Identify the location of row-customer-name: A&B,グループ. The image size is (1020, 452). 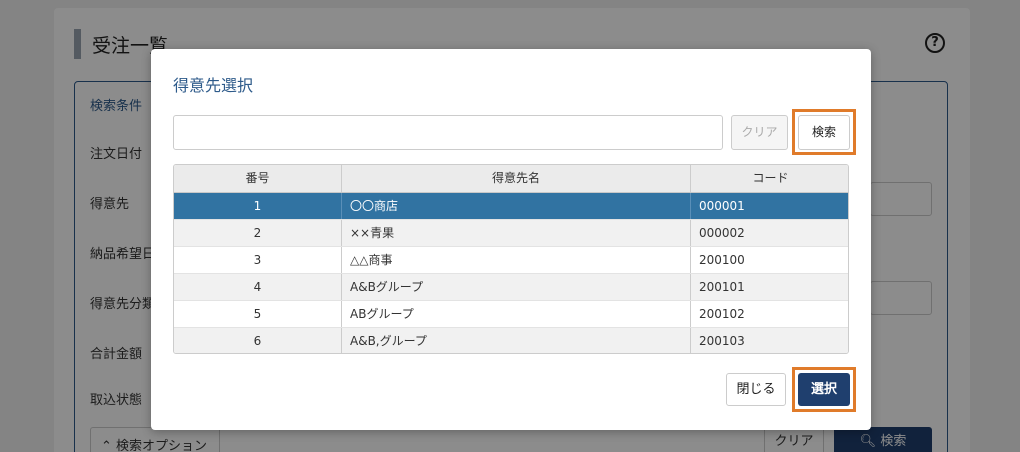
(516, 340).